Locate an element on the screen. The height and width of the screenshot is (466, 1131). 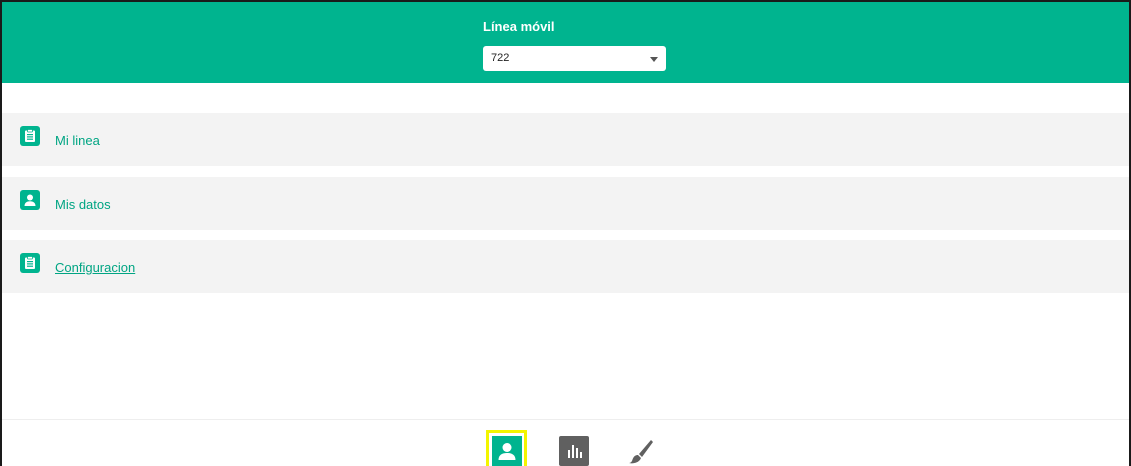
bar-chart-icon is located at coordinates (573, 450).